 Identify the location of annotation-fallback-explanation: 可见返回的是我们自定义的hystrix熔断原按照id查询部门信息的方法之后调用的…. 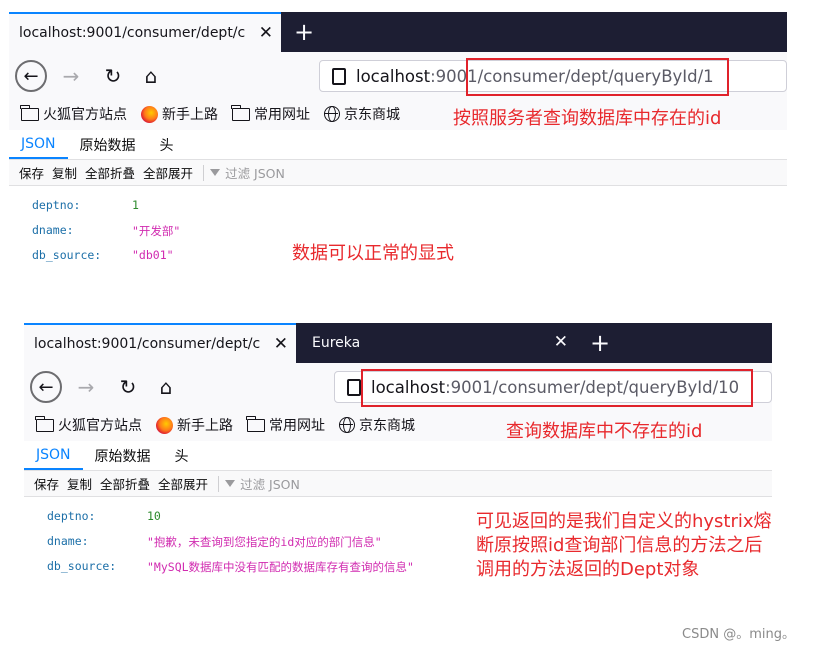
(624, 545).